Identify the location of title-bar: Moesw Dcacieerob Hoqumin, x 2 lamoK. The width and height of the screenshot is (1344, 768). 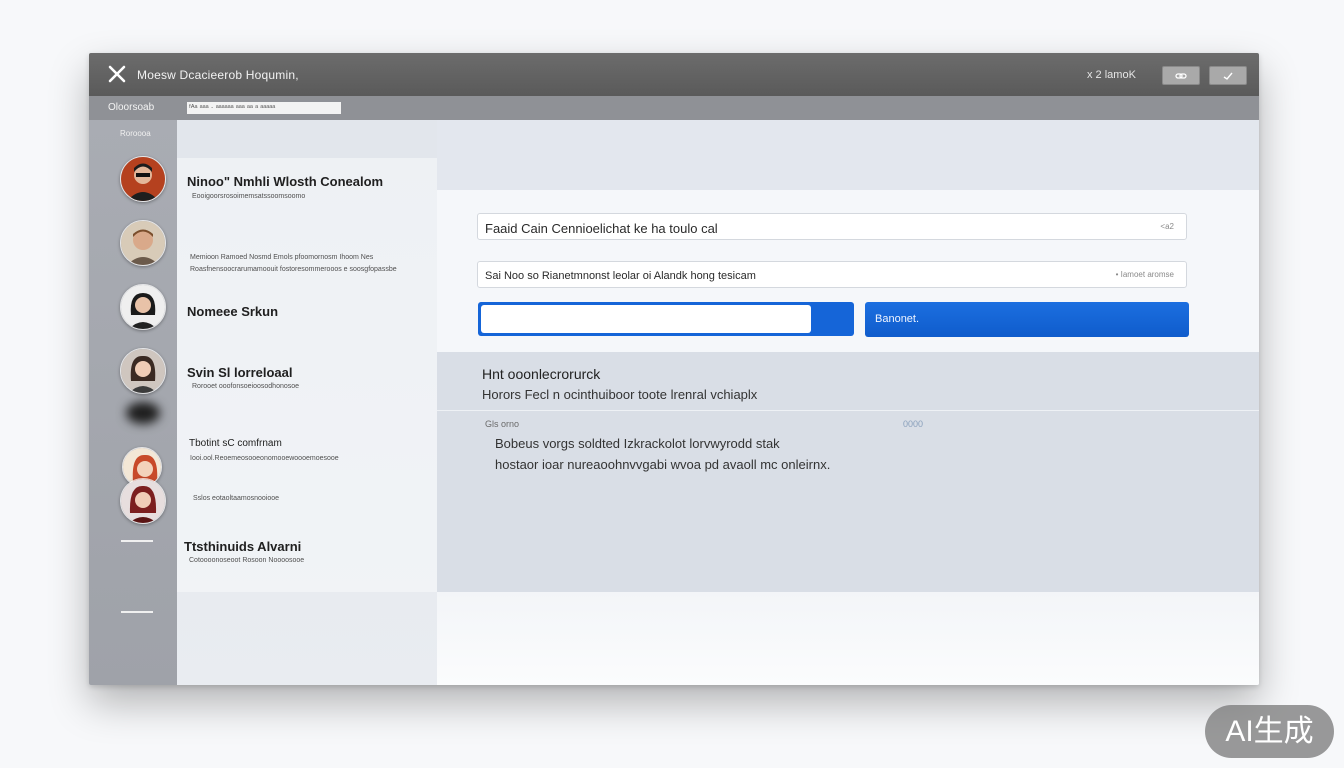
(674, 74).